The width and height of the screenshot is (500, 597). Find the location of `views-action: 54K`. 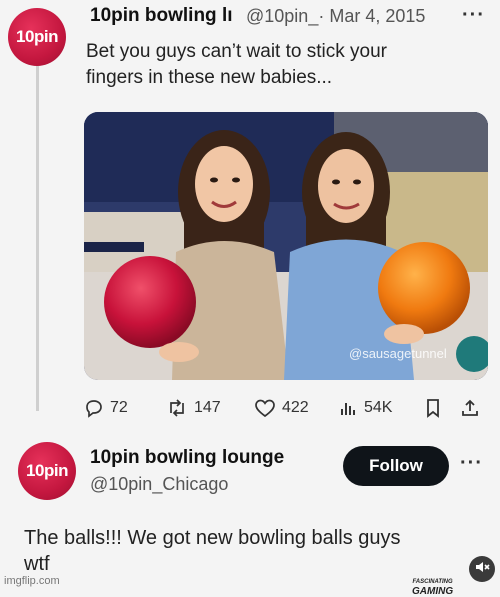

views-action: 54K is located at coordinates (365, 408).